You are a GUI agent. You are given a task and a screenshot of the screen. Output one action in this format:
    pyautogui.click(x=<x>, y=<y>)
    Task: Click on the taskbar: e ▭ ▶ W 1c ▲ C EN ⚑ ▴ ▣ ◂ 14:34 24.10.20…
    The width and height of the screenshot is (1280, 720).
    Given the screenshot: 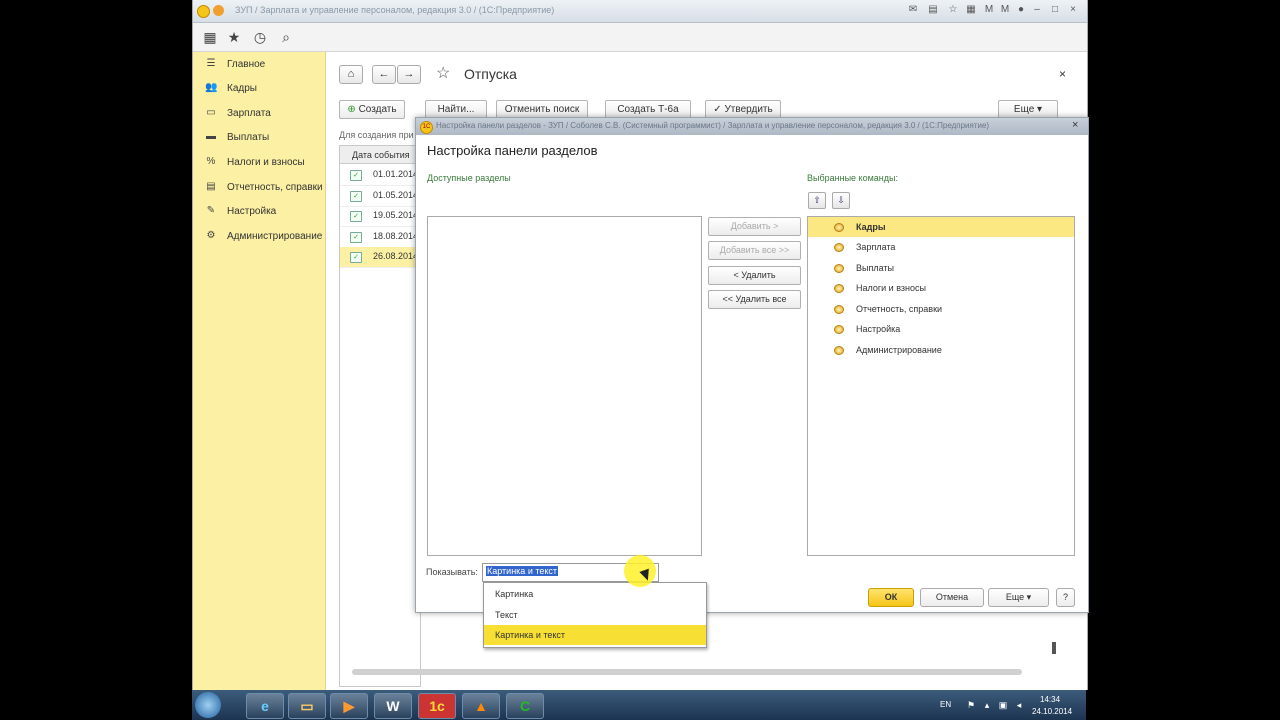 What is the action you would take?
    pyautogui.click(x=639, y=705)
    